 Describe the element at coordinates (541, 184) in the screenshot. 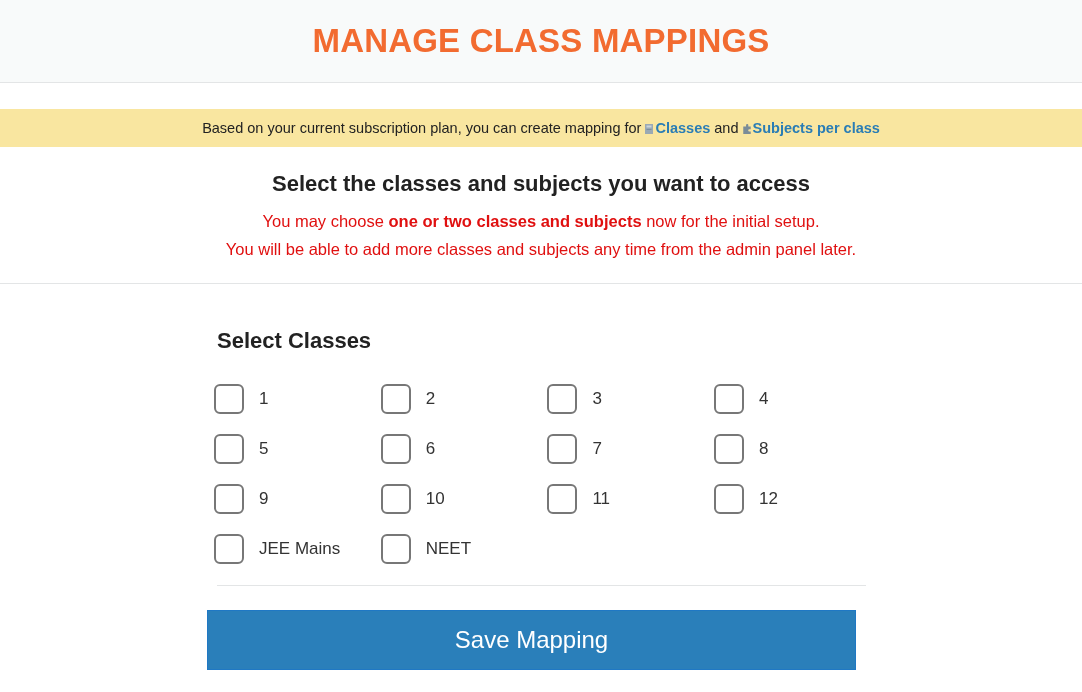

I see `section-heading: Select the classes and subjects you want to access` at that location.